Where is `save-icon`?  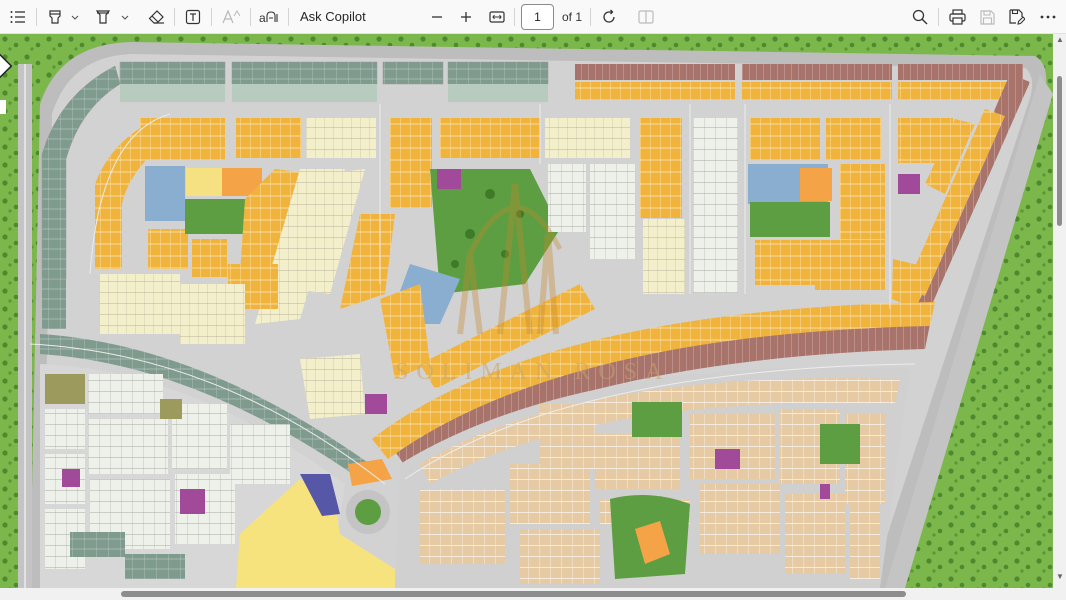 save-icon is located at coordinates (987, 17).